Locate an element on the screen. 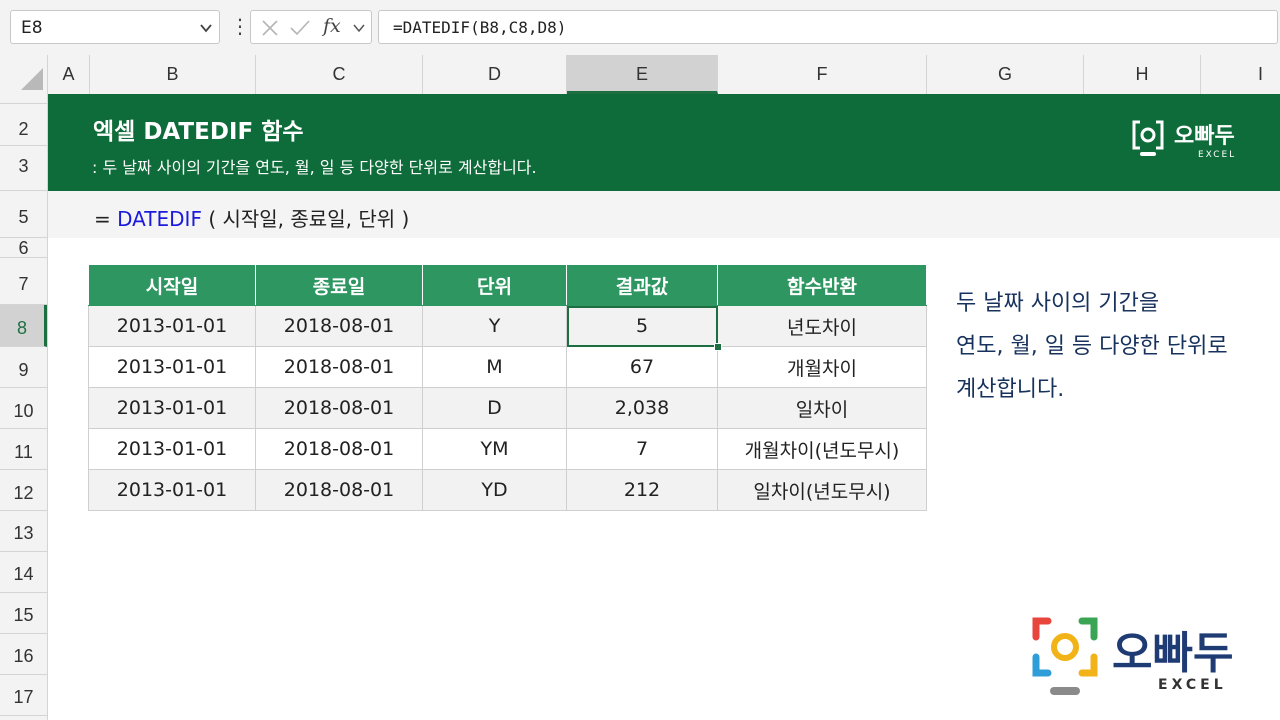  logo-sub: EXCEL is located at coordinates (1192, 685).